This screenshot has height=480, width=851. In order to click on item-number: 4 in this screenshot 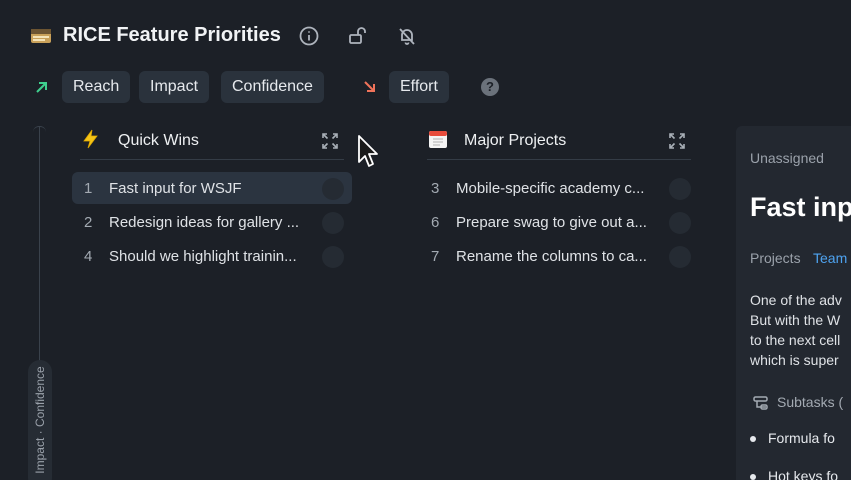, I will do `click(88, 256)`.